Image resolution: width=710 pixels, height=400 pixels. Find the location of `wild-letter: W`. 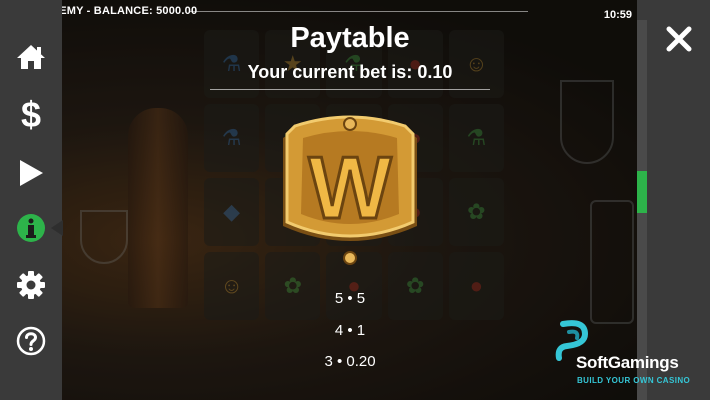

wild-letter: W is located at coordinates (349, 187).